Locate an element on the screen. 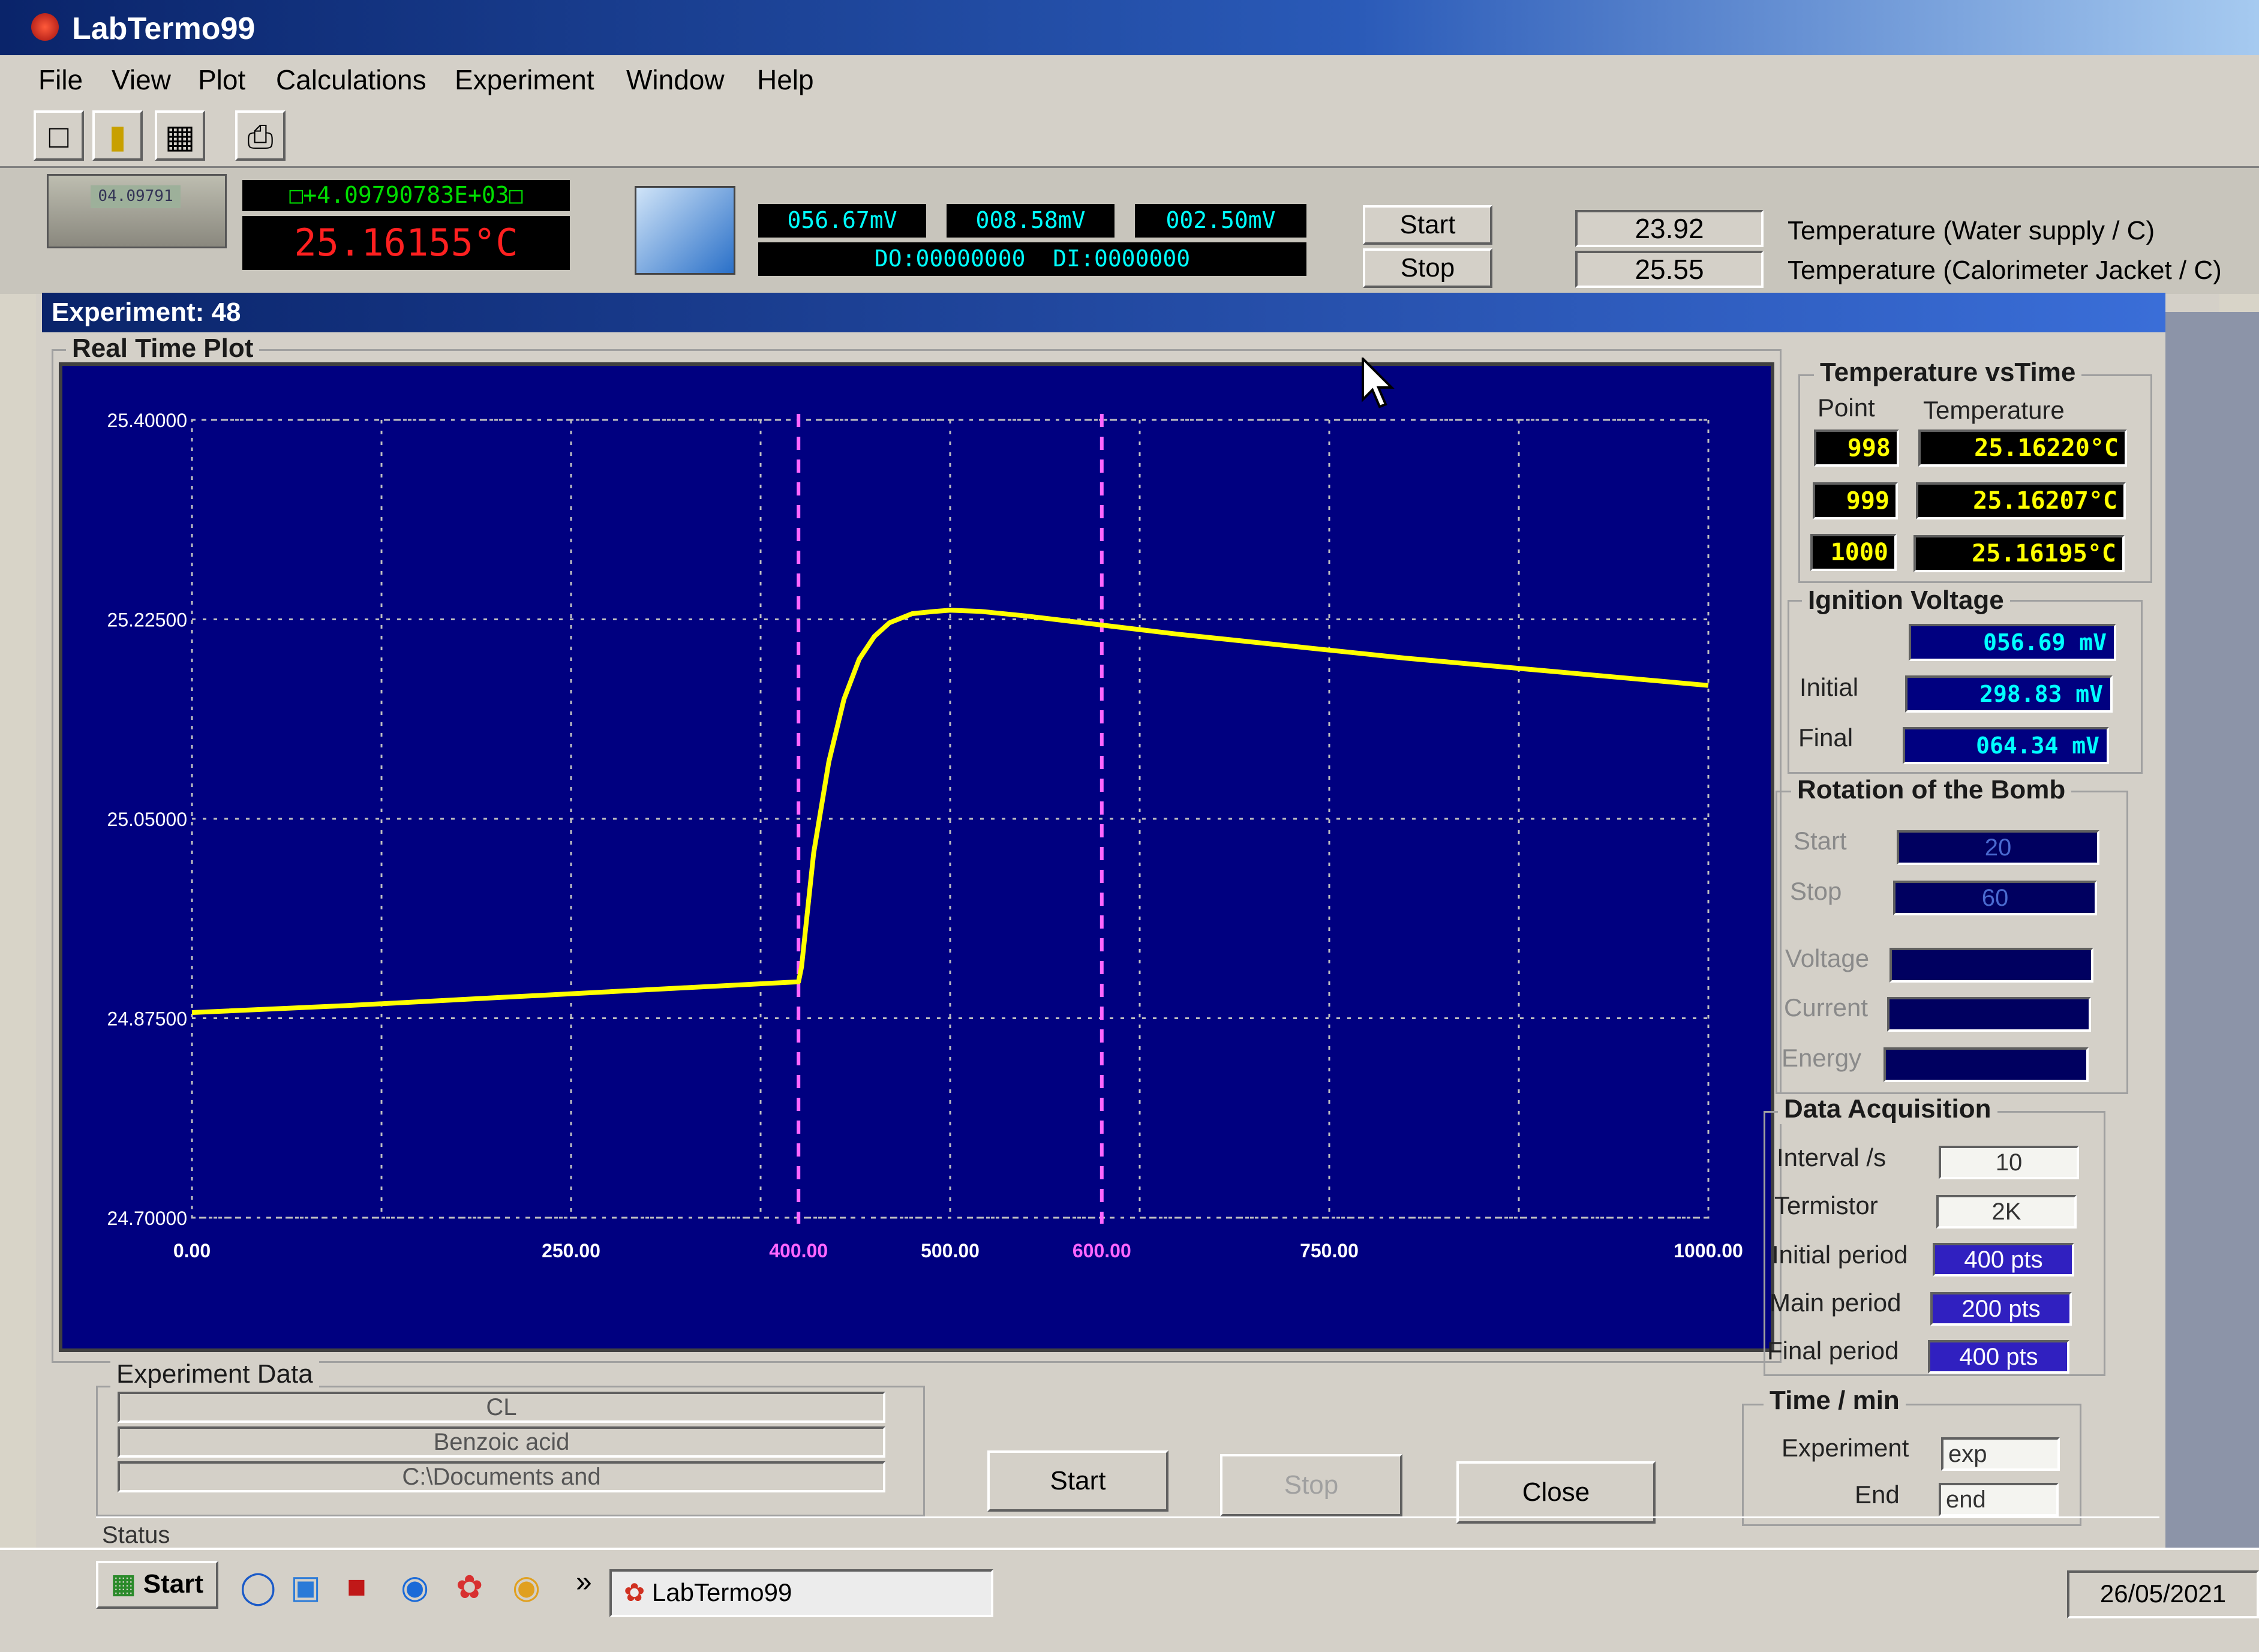 This screenshot has width=2259, height=1652. x-tick-label: 500.00 is located at coordinates (951, 1250).